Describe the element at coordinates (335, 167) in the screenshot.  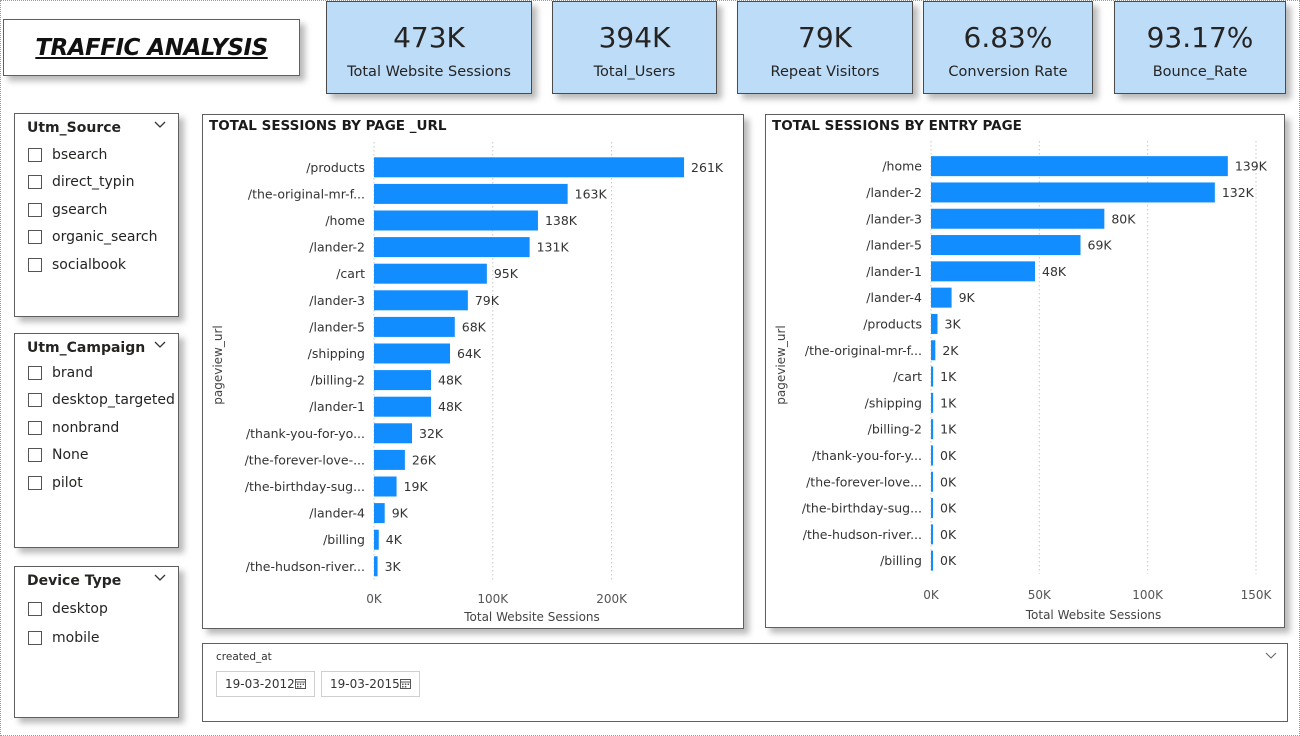
I see `y-tick-label: /products` at that location.